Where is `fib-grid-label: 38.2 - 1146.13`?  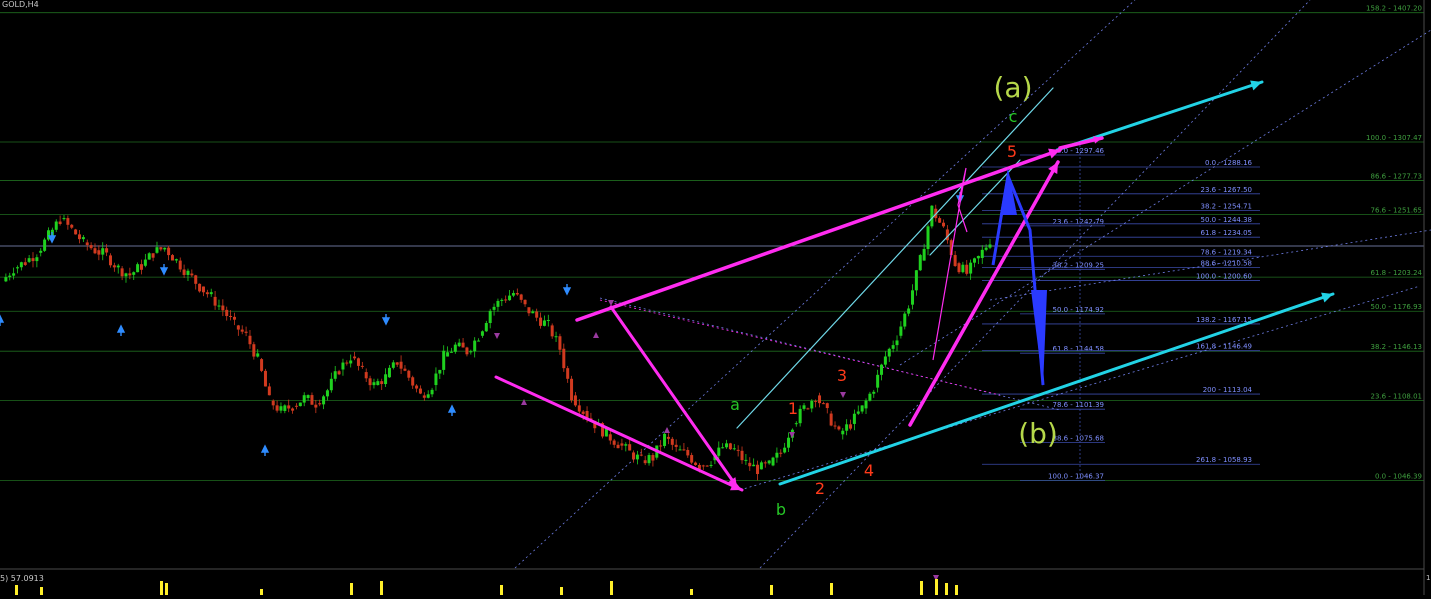
fib-grid-label: 38.2 - 1146.13 is located at coordinates (1396, 347).